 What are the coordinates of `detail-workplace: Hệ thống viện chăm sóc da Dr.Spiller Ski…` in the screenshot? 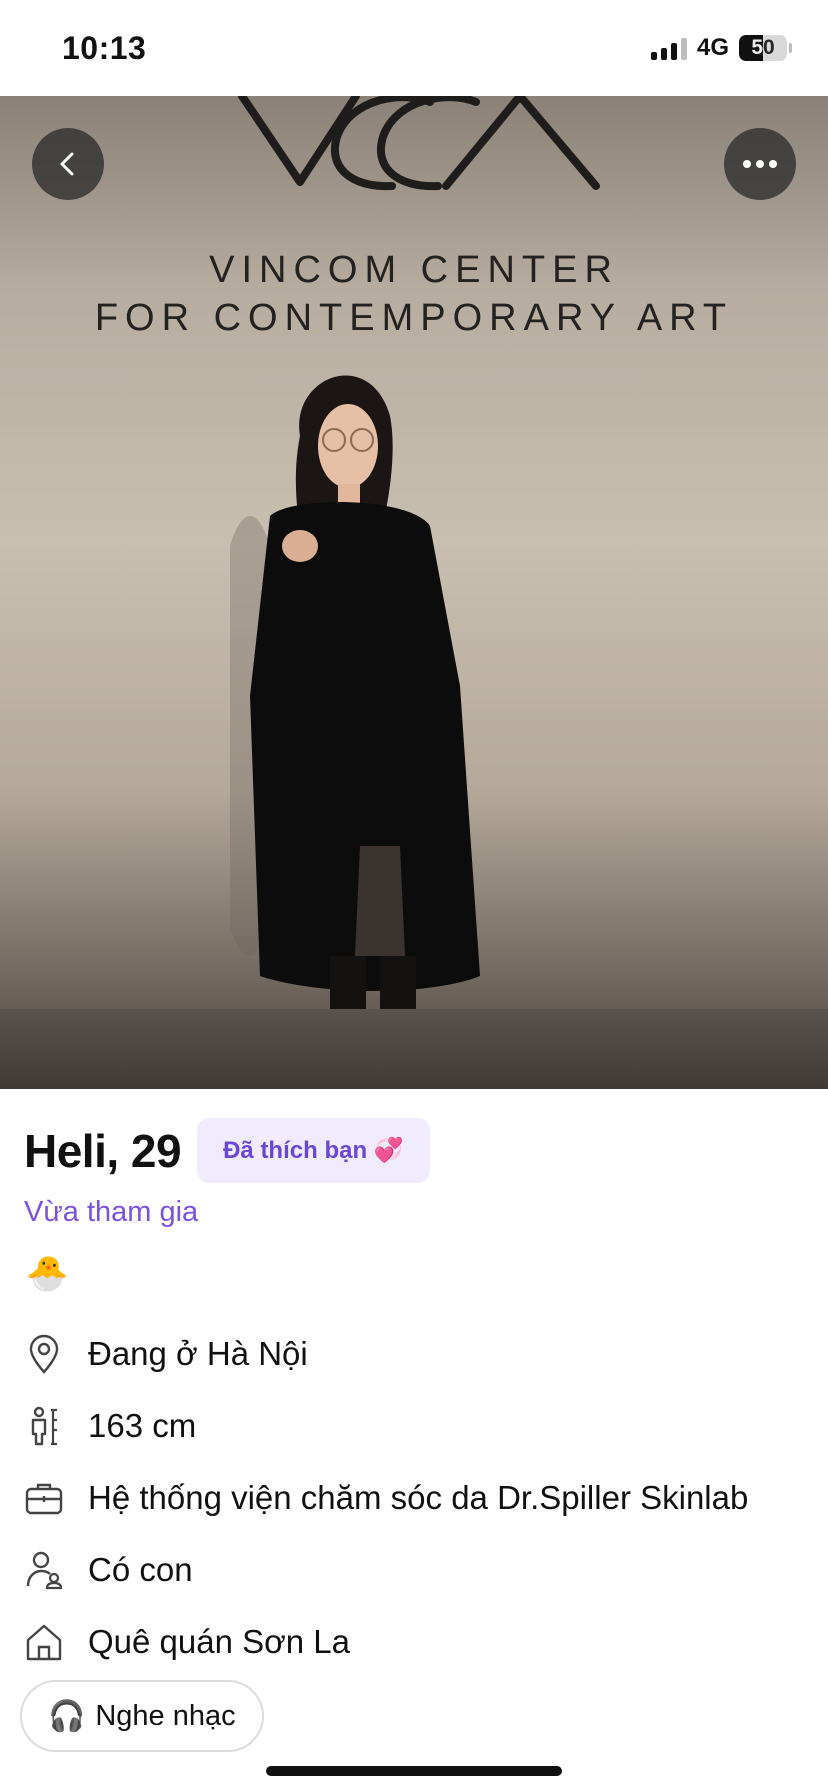 It's located at (419, 1498).